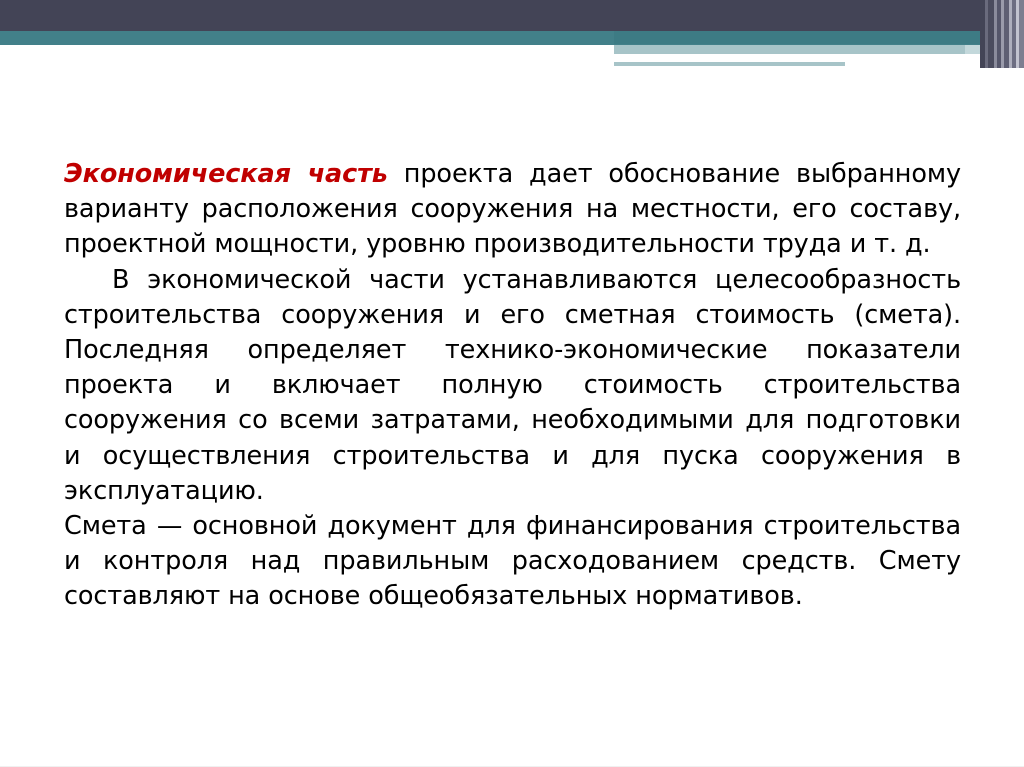 The image size is (1024, 767). What do you see at coordinates (819, 37) in the screenshot?
I see `header-band-teal-right` at bounding box center [819, 37].